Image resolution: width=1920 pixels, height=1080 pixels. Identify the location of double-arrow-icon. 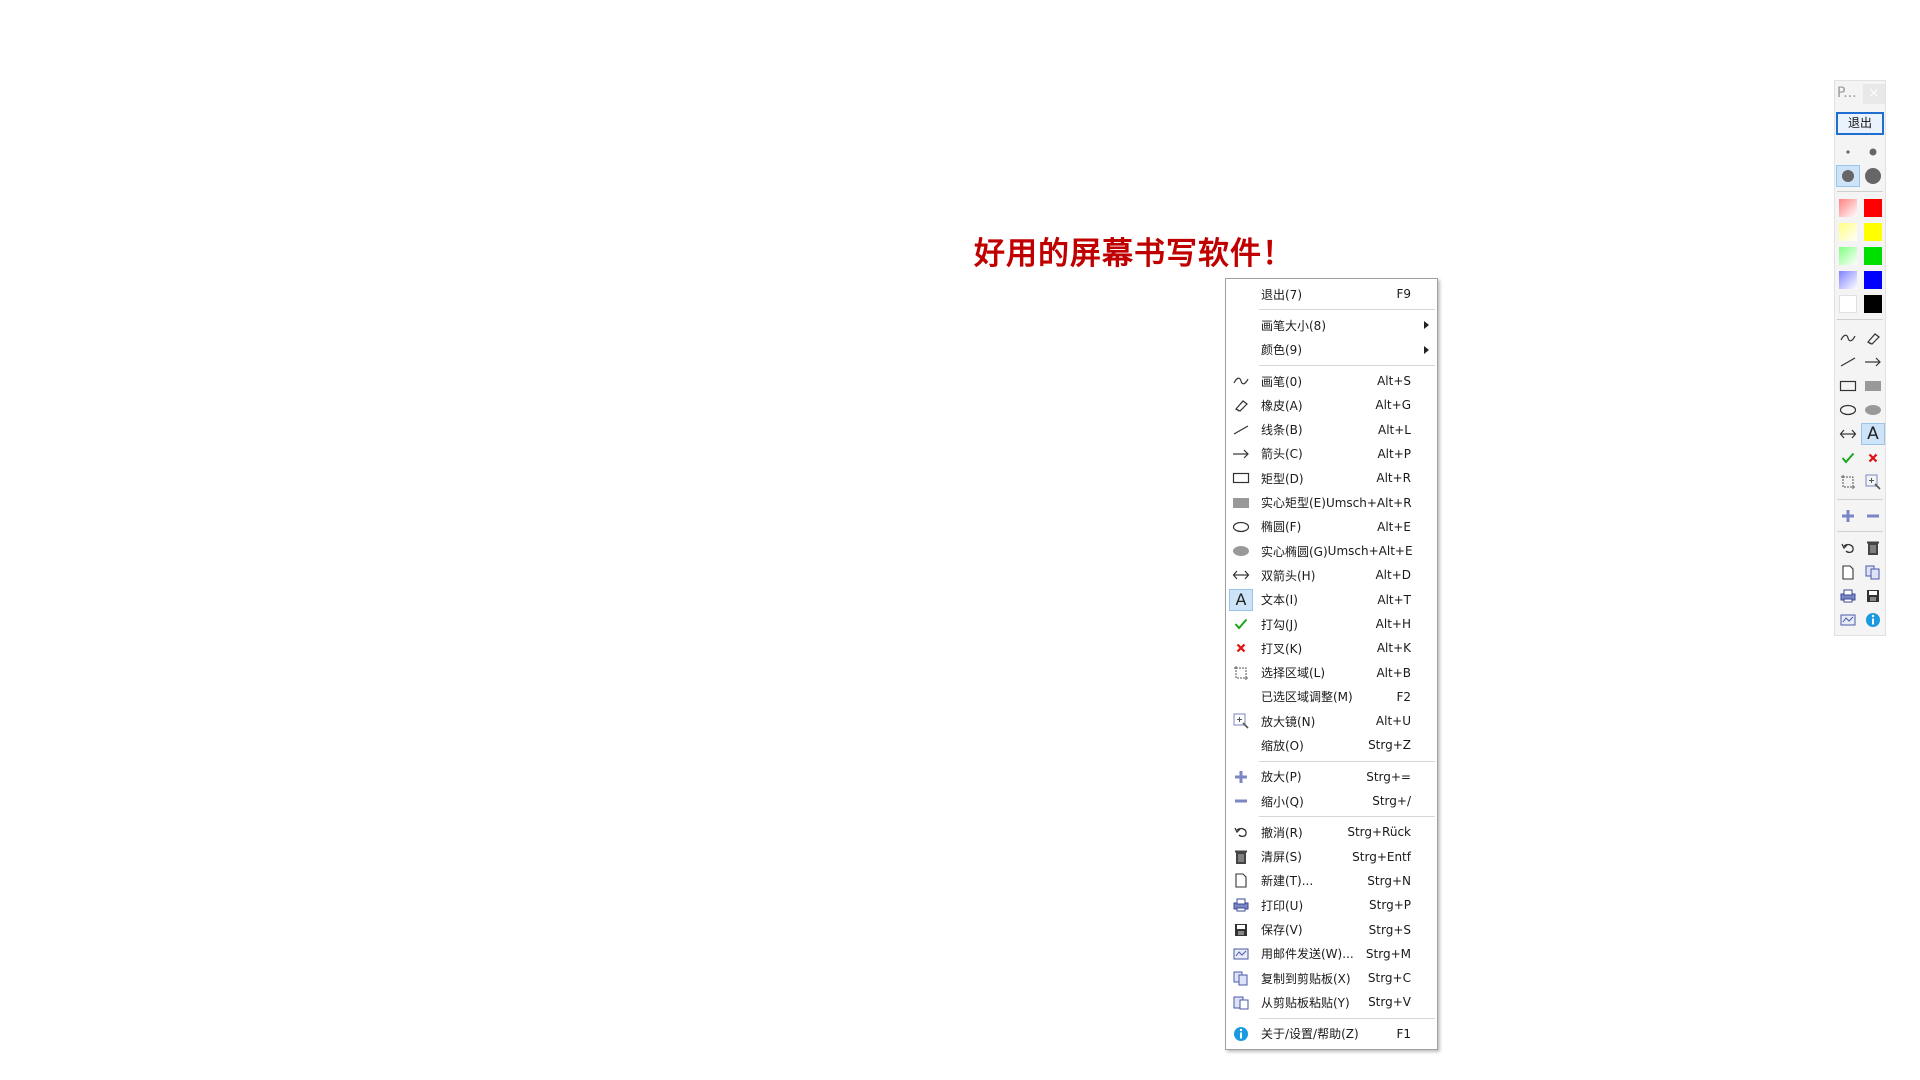
(1848, 434).